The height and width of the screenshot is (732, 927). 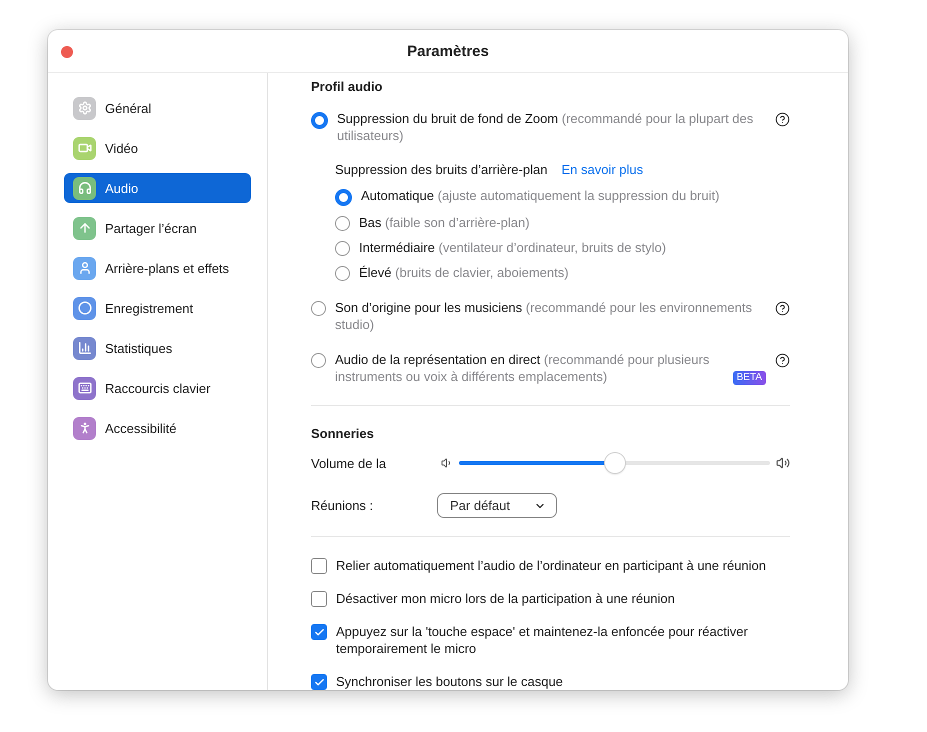 What do you see at coordinates (542, 640) in the screenshot?
I see `checkbox-label: Appuyez sur la 'touche espace' et maintenez-la enfoncée pour réactiver temporairement le micro` at bounding box center [542, 640].